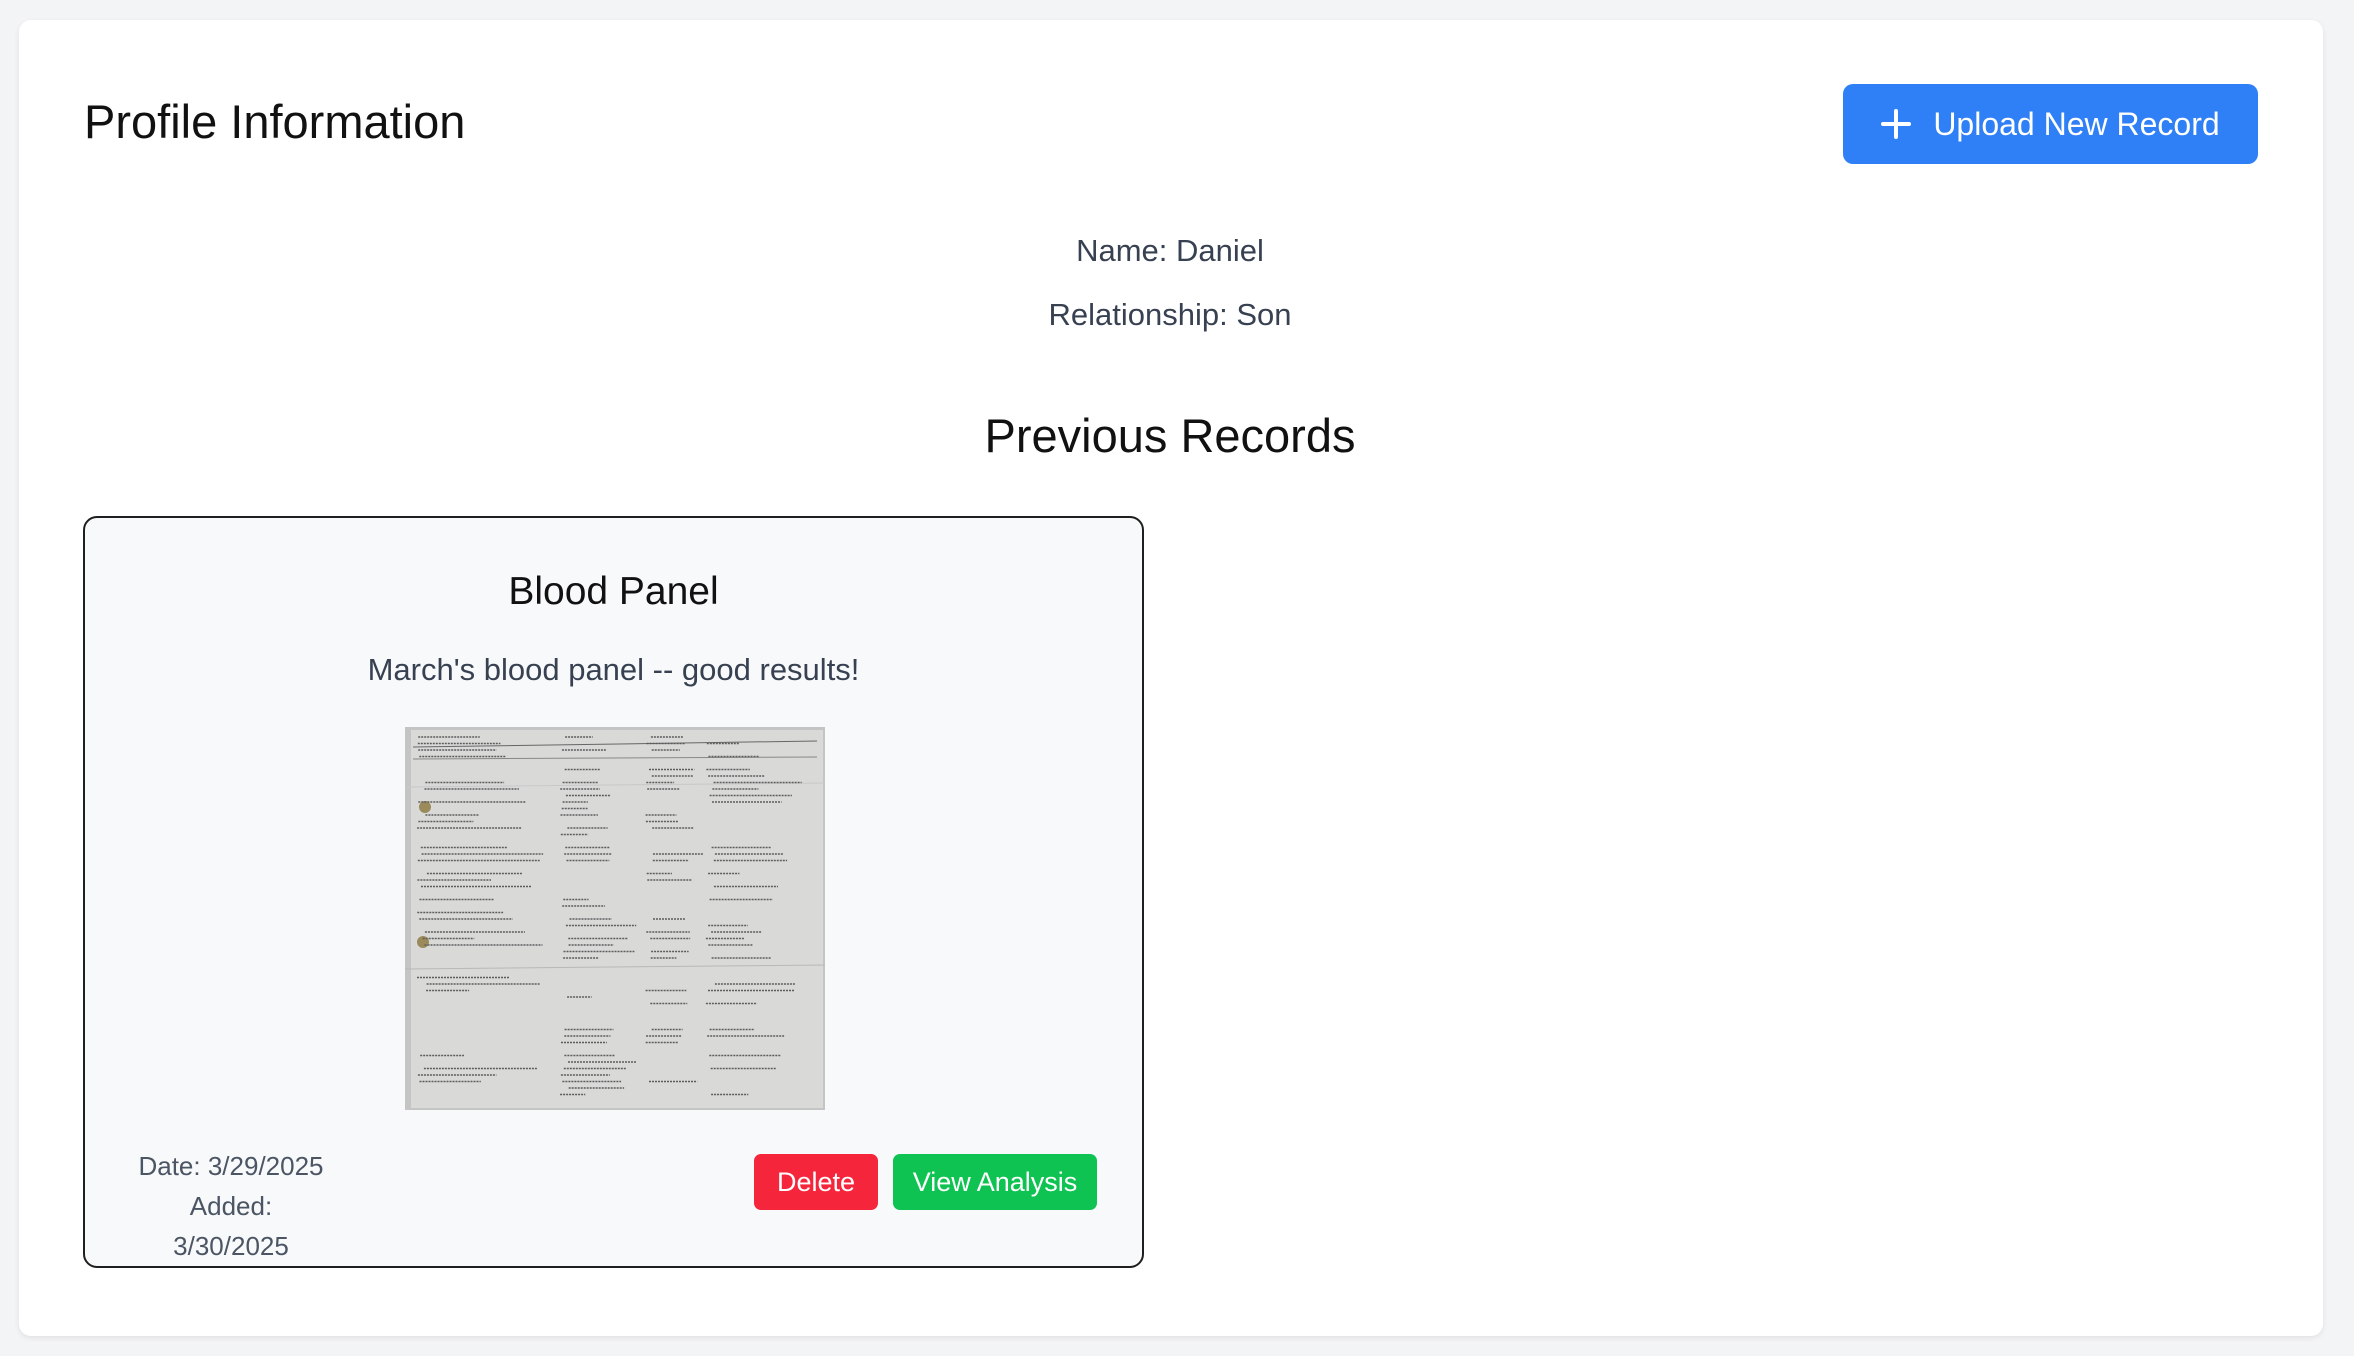 The width and height of the screenshot is (2354, 1356). Describe the element at coordinates (275, 121) in the screenshot. I see `page-title: Profile Information` at that location.